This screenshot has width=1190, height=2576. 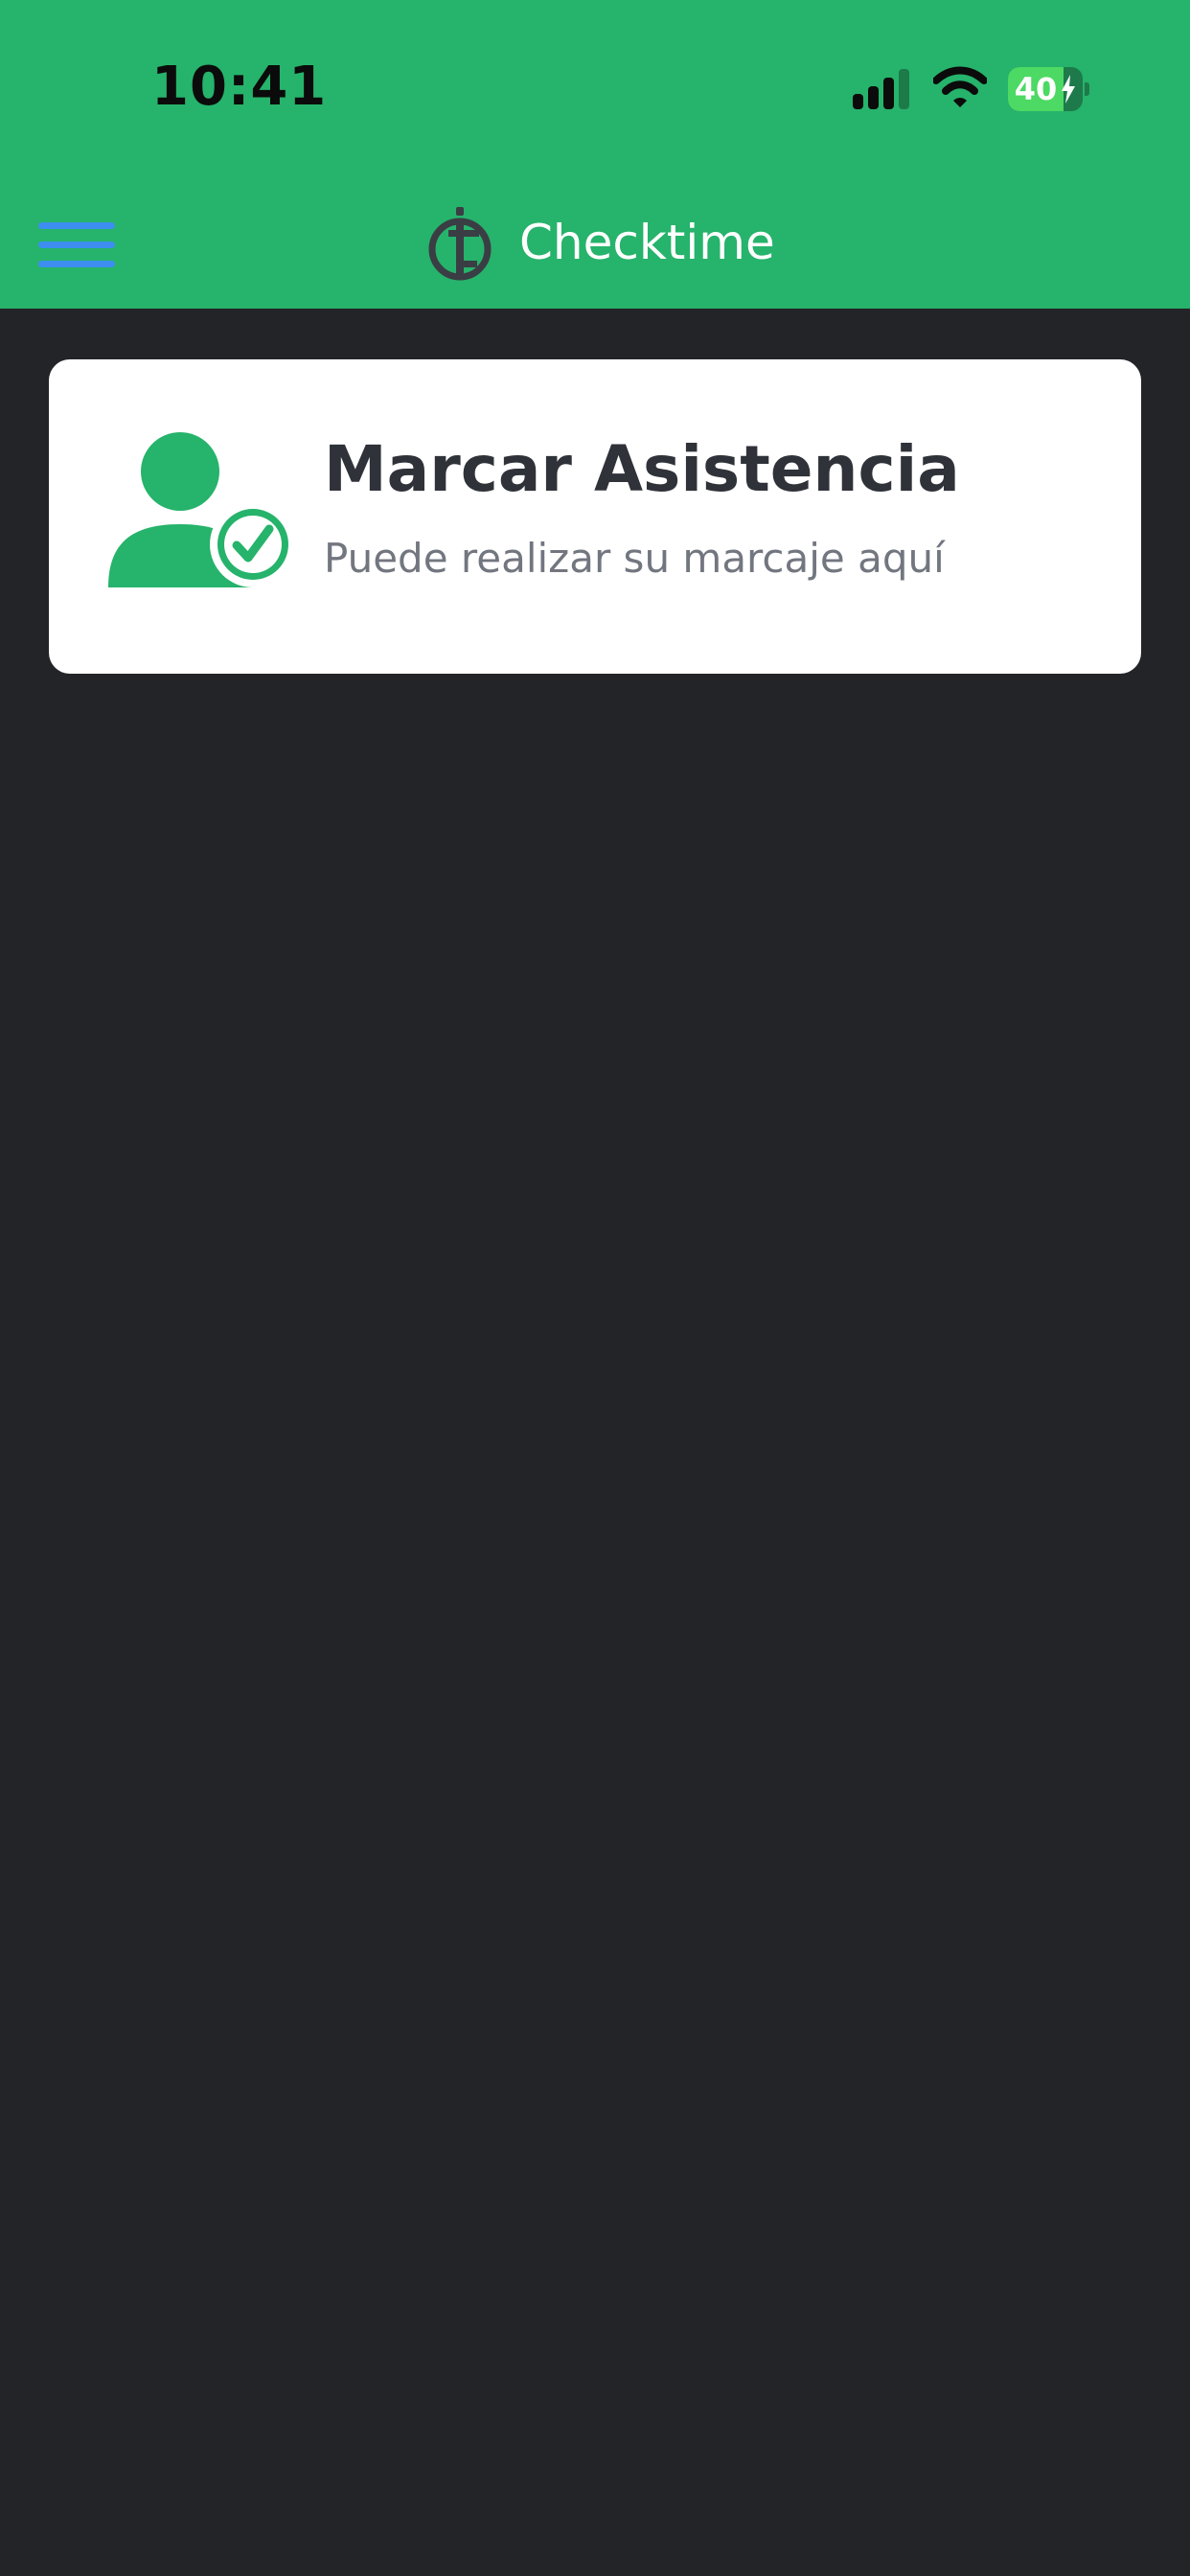 I want to click on wifi-icon, so click(x=960, y=86).